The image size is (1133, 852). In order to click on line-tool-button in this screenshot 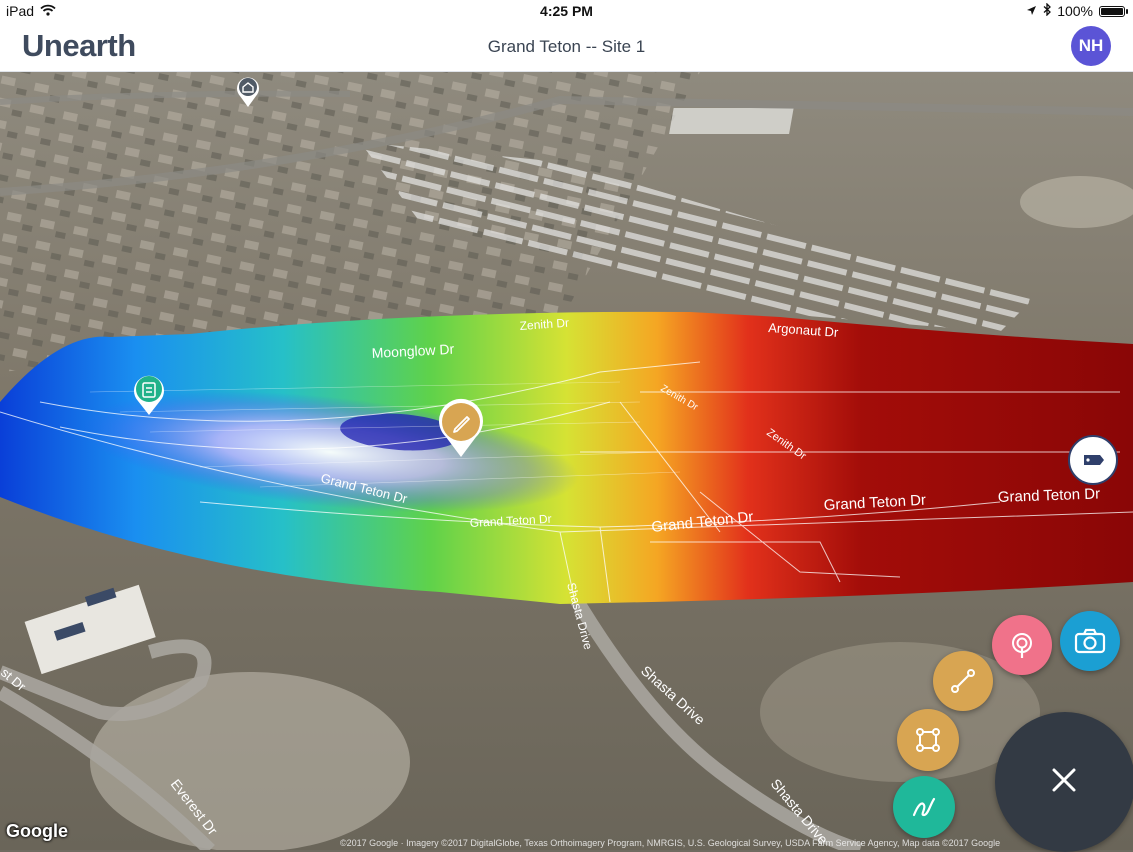, I will do `click(963, 681)`.